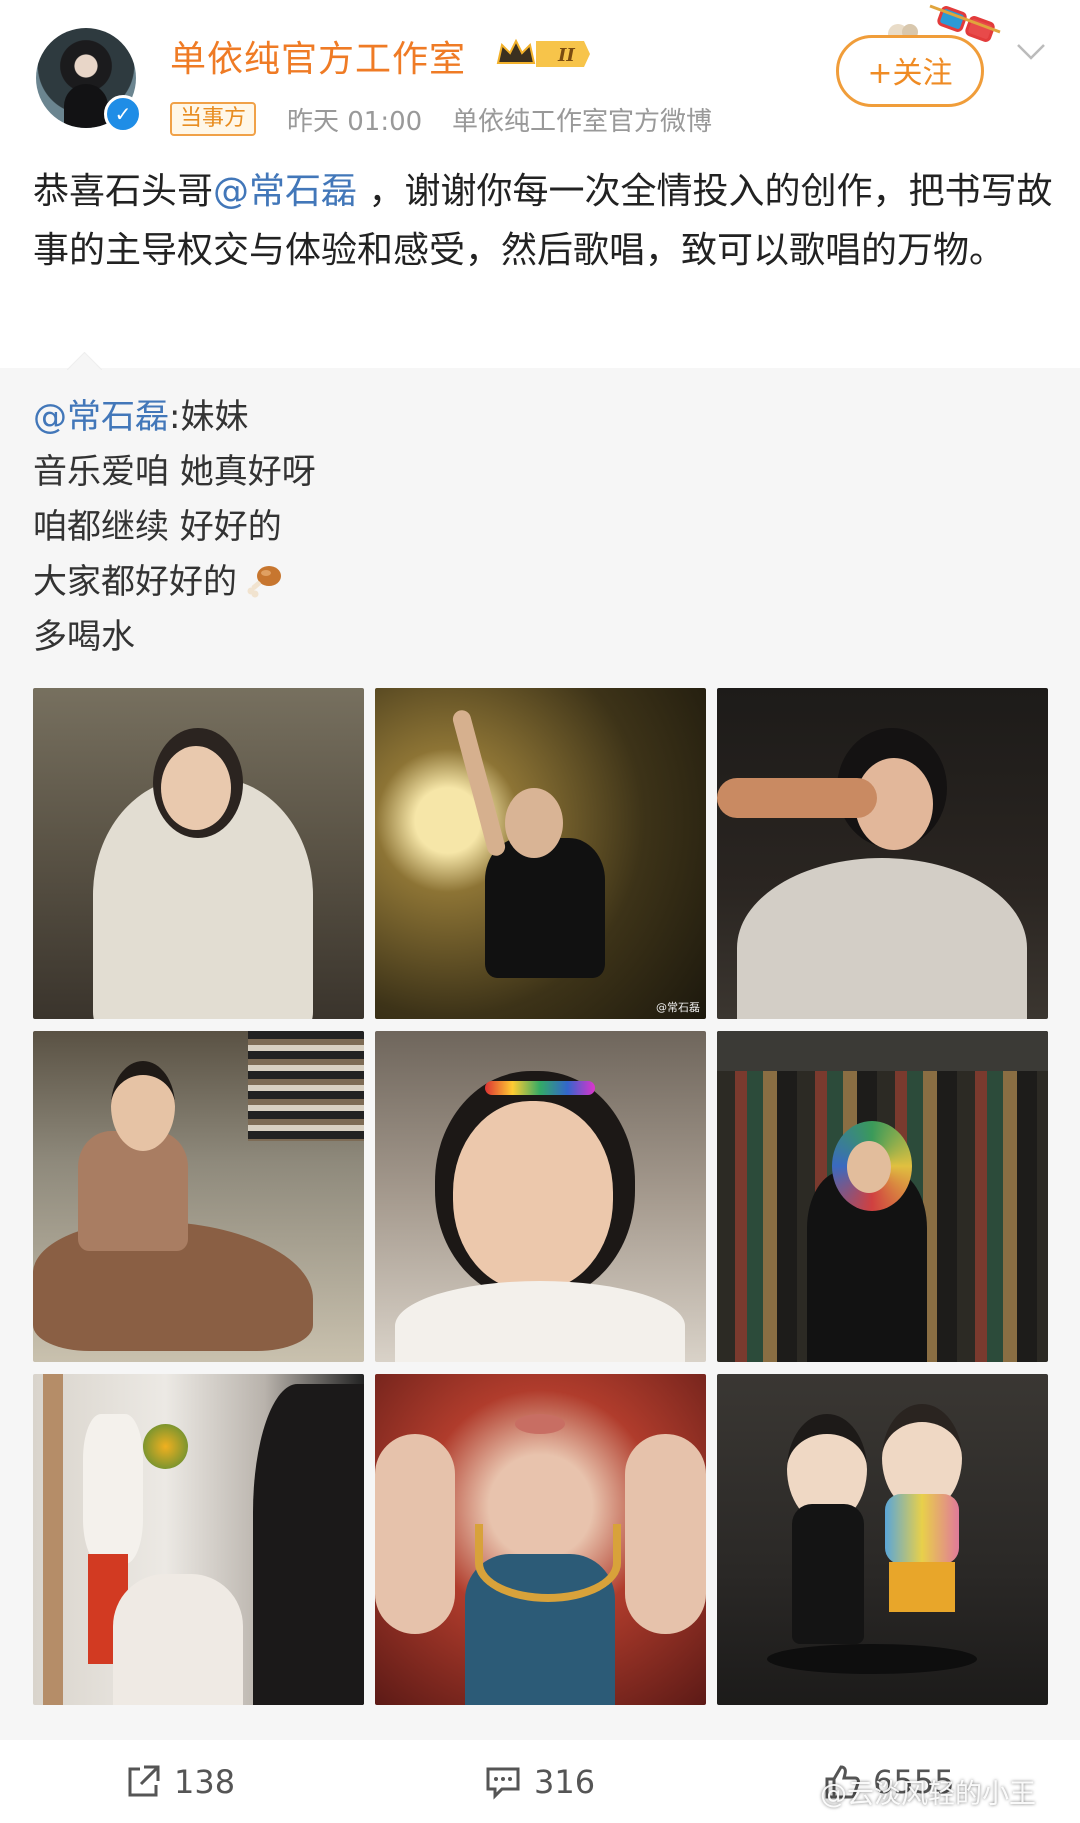 This screenshot has height=1823, width=1080. What do you see at coordinates (415, 1534) in the screenshot?
I see `photo-8-hand-left` at bounding box center [415, 1534].